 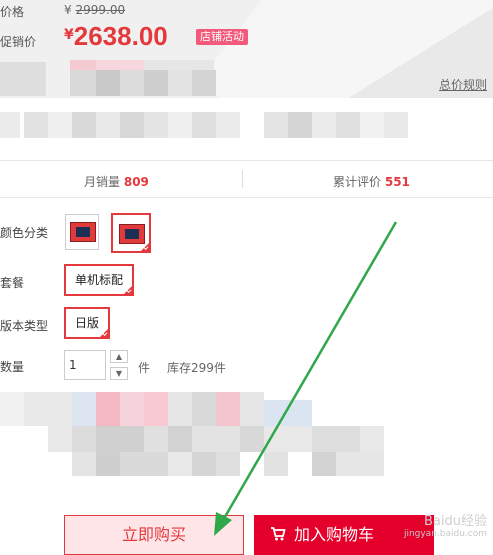 I want to click on promo-price-label: 促销价, so click(x=18, y=42).